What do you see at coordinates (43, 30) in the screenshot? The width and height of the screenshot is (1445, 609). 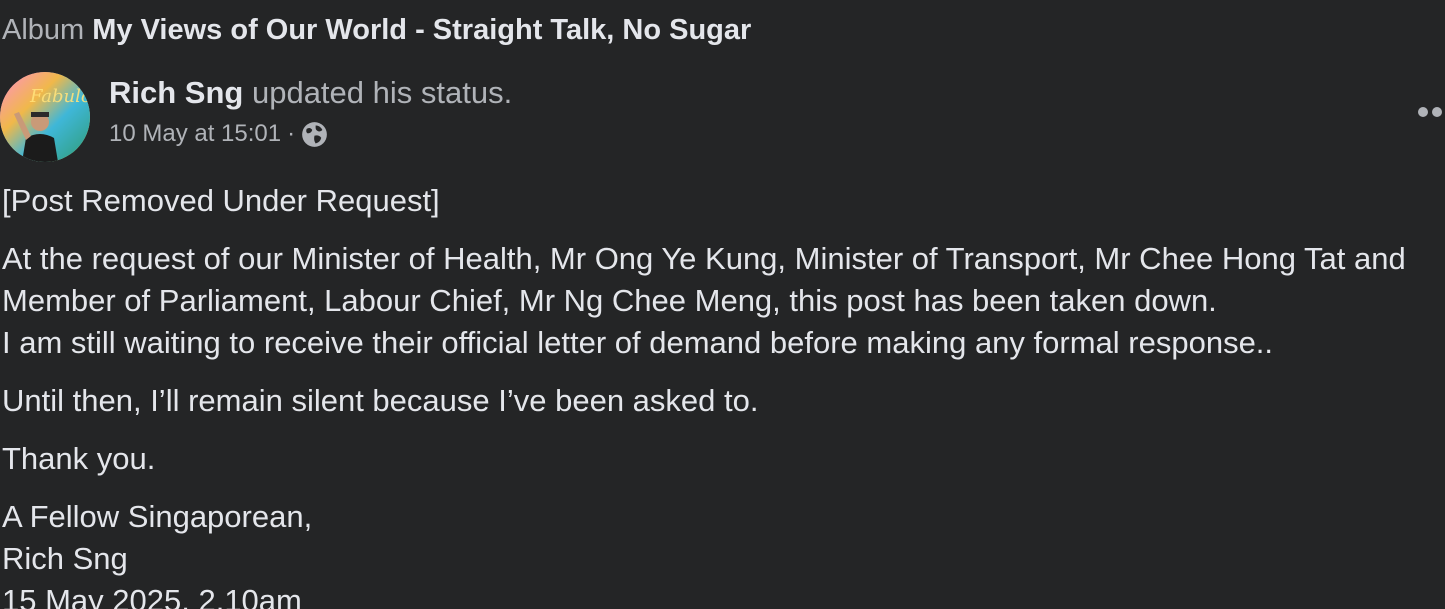 I see `album-prefix: Album` at bounding box center [43, 30].